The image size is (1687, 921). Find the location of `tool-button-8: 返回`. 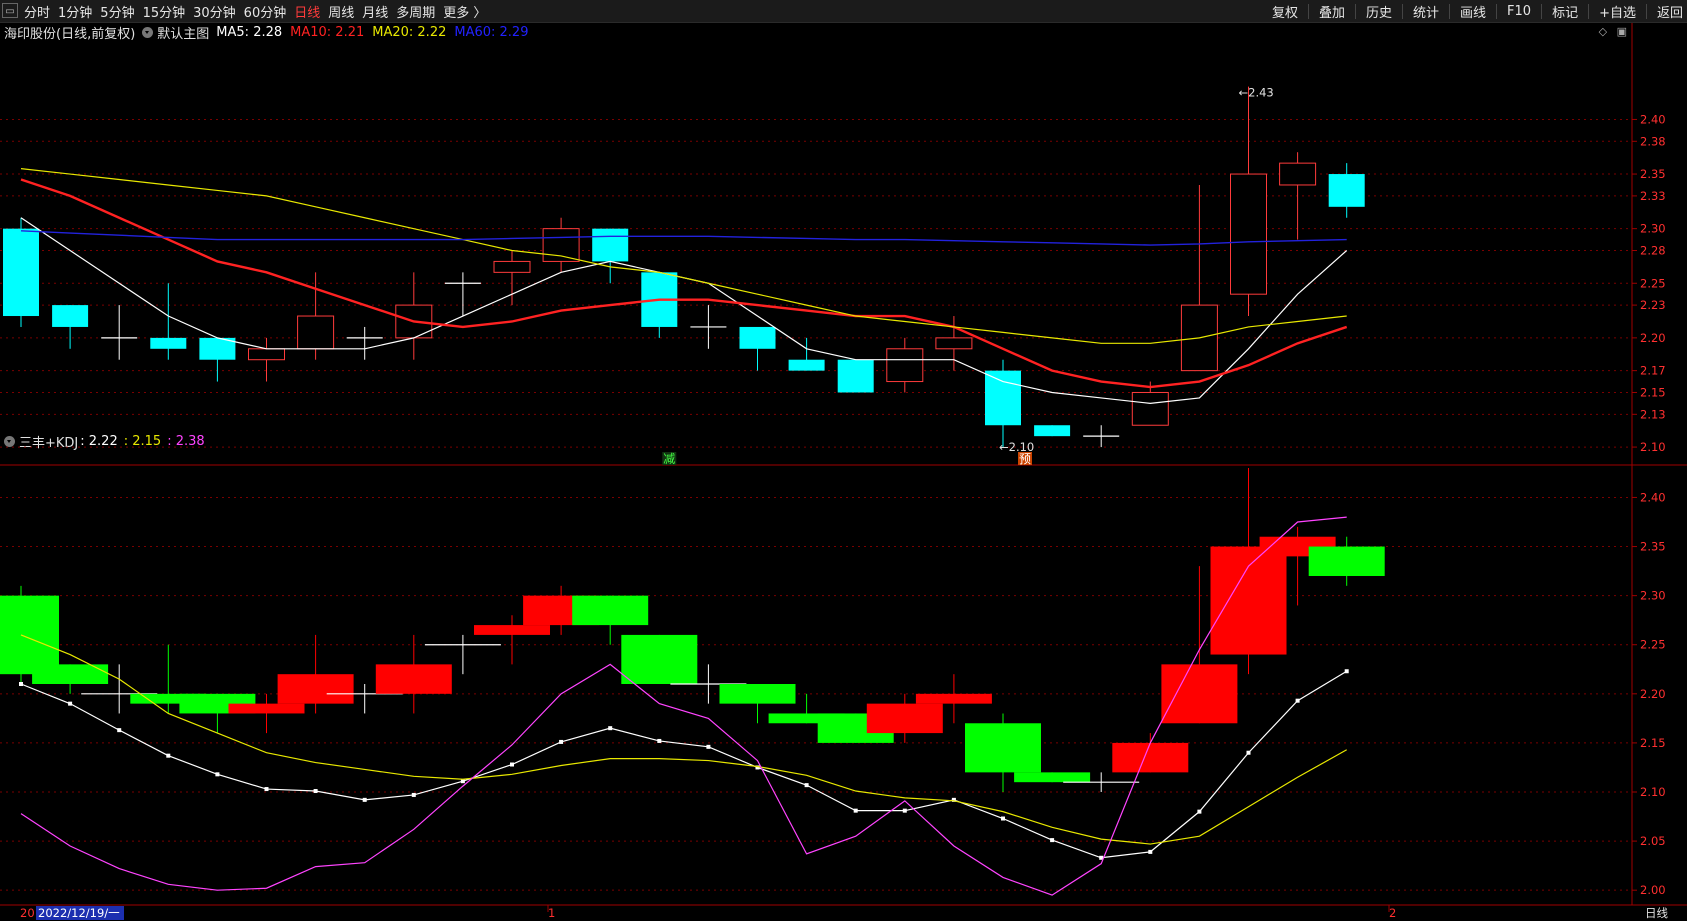

tool-button-8: 返回 is located at coordinates (1670, 11).